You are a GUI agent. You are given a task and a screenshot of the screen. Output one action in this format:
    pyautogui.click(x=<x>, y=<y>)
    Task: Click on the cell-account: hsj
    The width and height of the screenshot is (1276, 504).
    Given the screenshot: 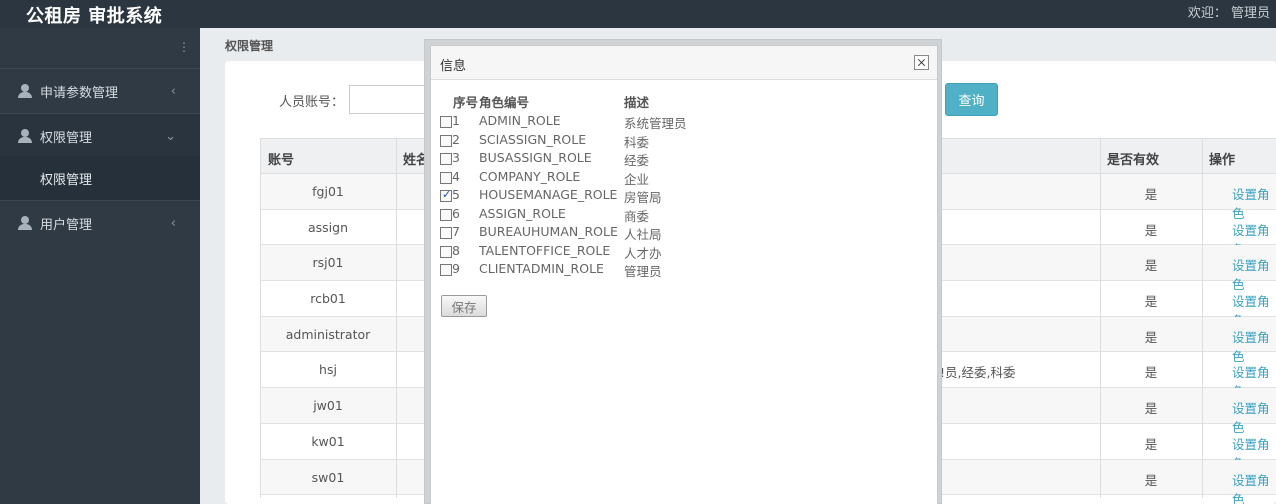 What is the action you would take?
    pyautogui.click(x=328, y=370)
    